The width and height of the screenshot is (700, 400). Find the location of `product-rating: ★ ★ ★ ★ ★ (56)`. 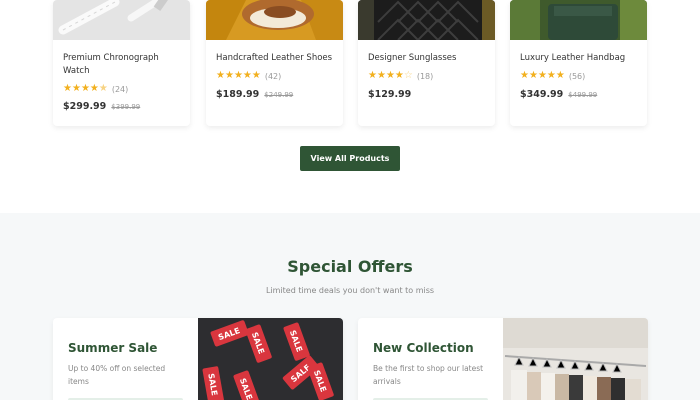

product-rating: ★ ★ ★ ★ ★ (56) is located at coordinates (552, 76).